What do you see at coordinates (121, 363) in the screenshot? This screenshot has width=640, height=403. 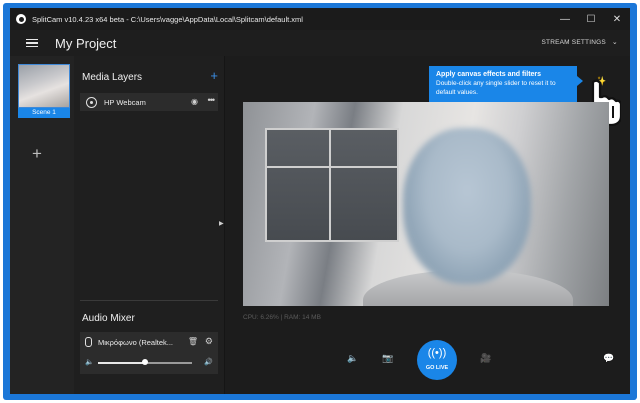 I see `volume-slider-fill` at bounding box center [121, 363].